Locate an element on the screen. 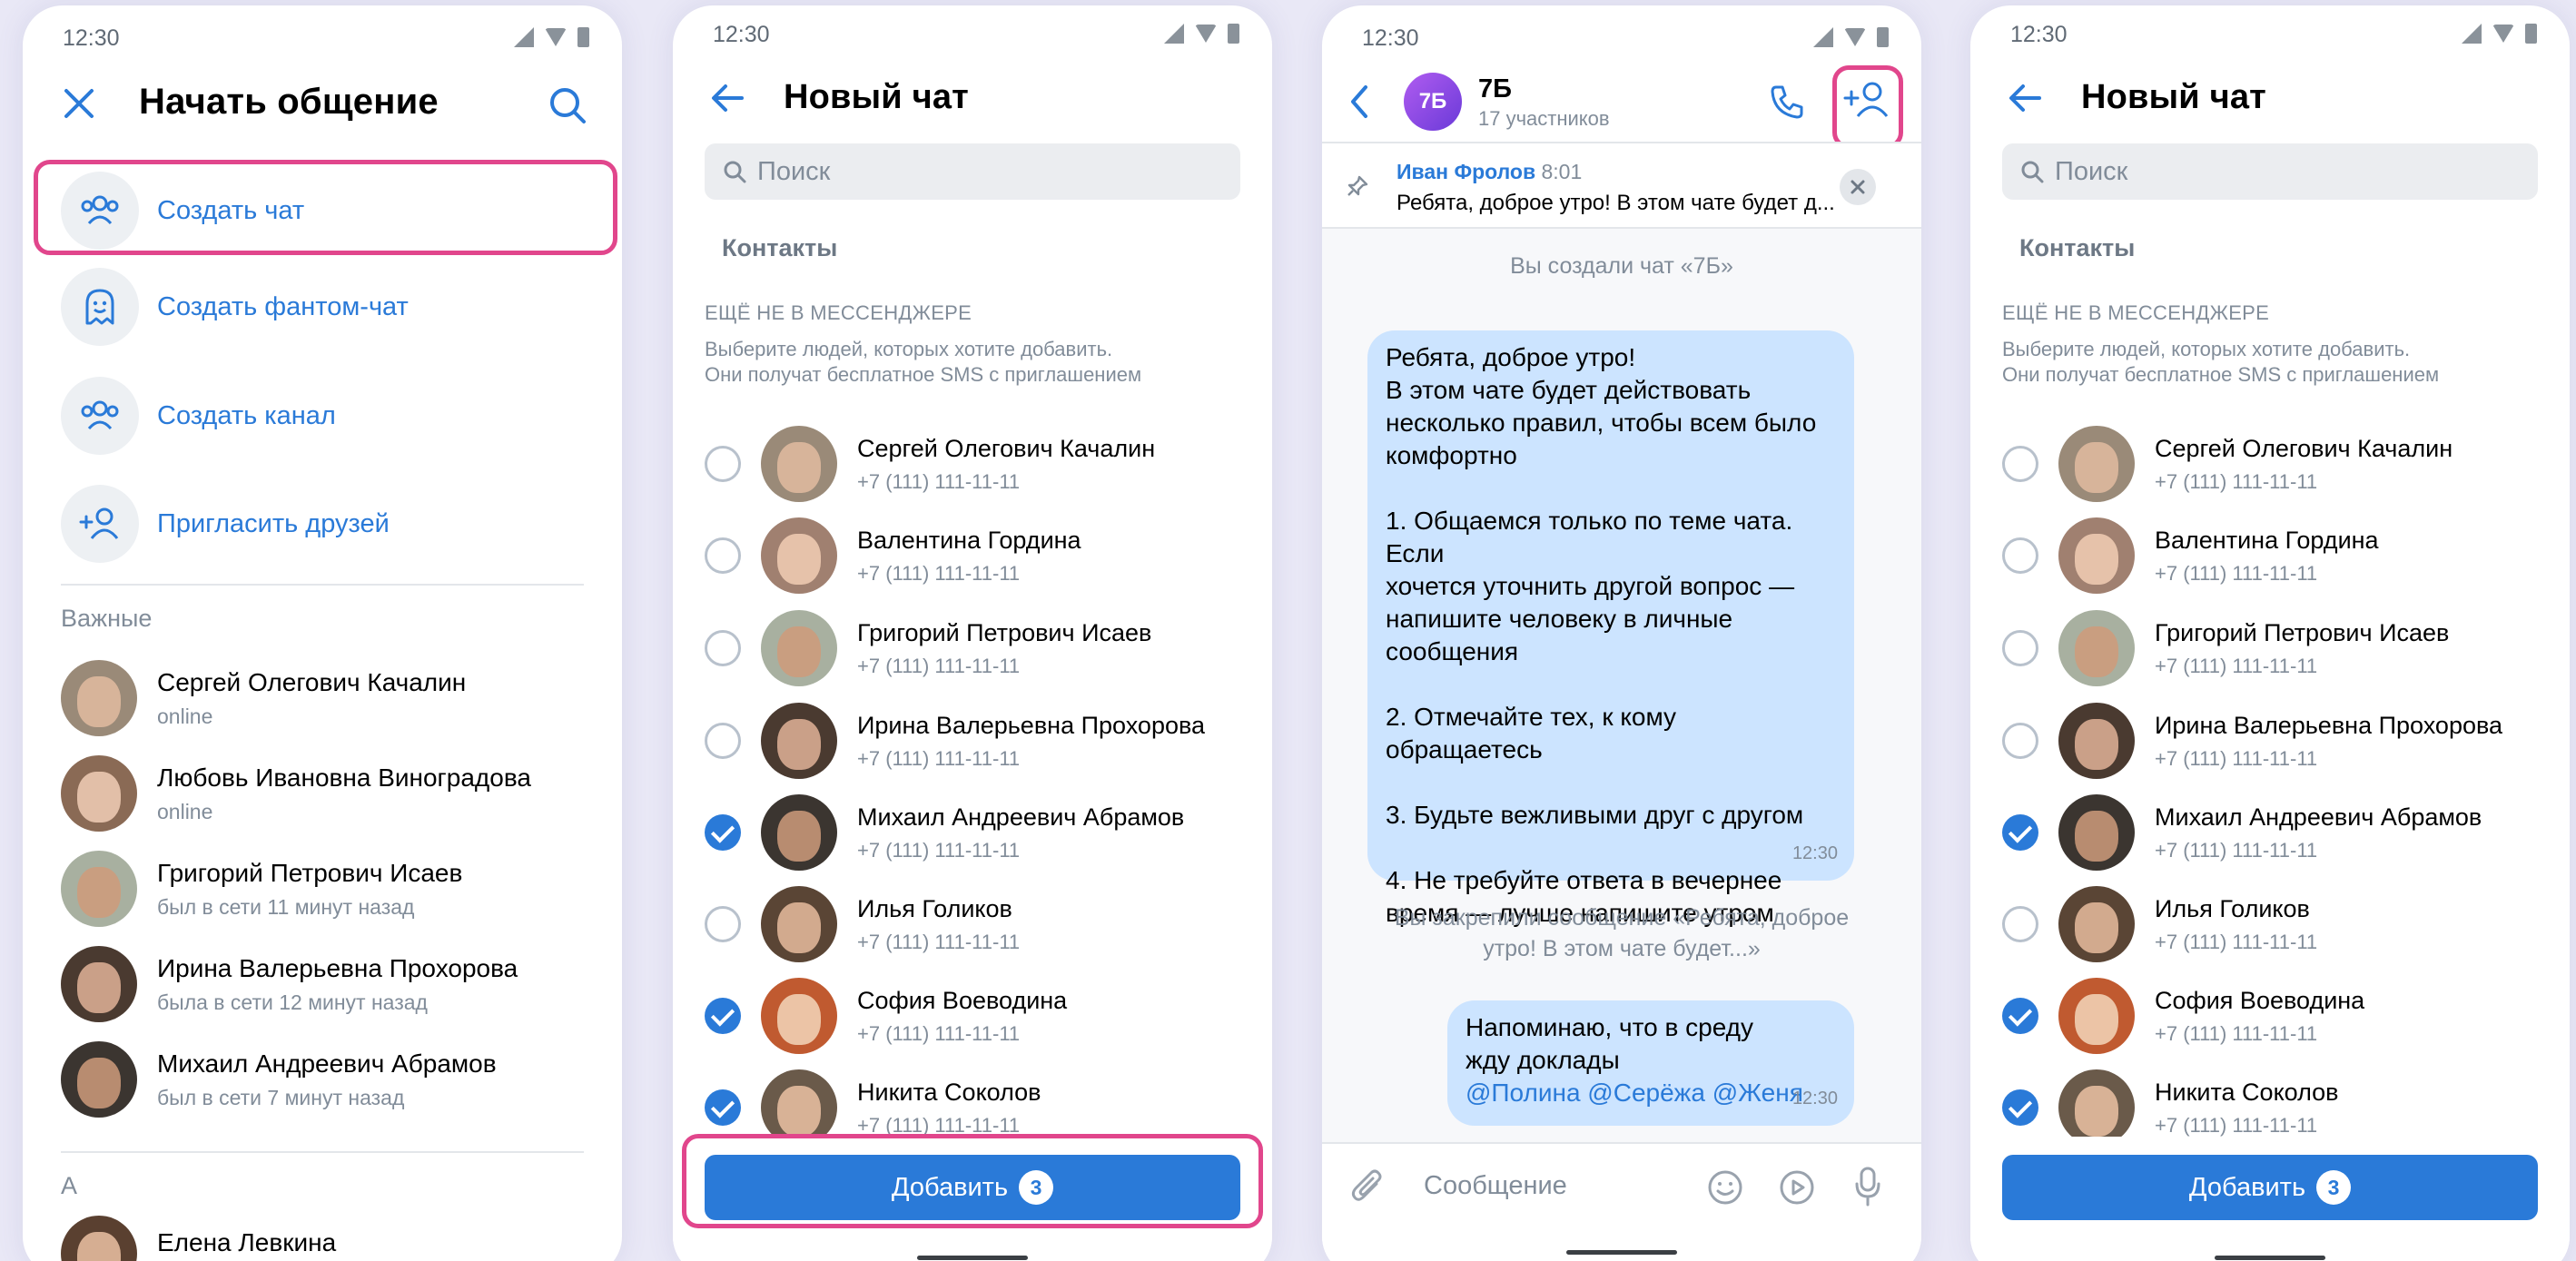  add-button: Добавить 3 is located at coordinates (2270, 1187).